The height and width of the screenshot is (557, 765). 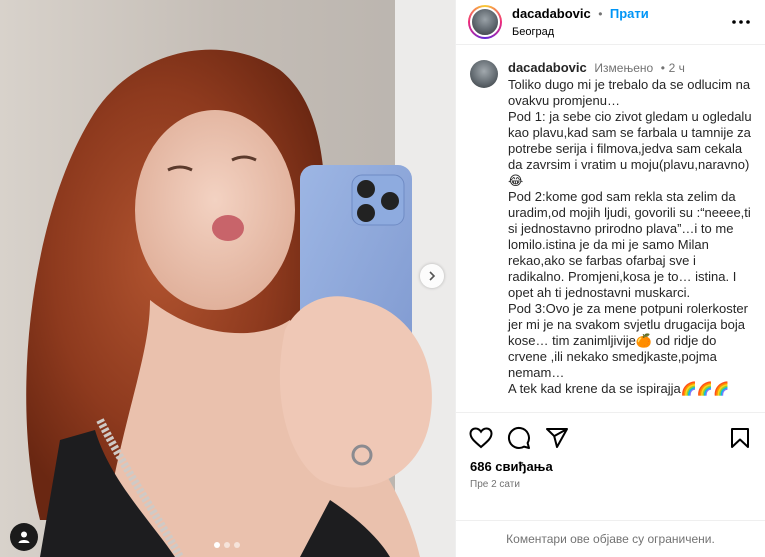 I want to click on comment-button, so click(x=519, y=438).